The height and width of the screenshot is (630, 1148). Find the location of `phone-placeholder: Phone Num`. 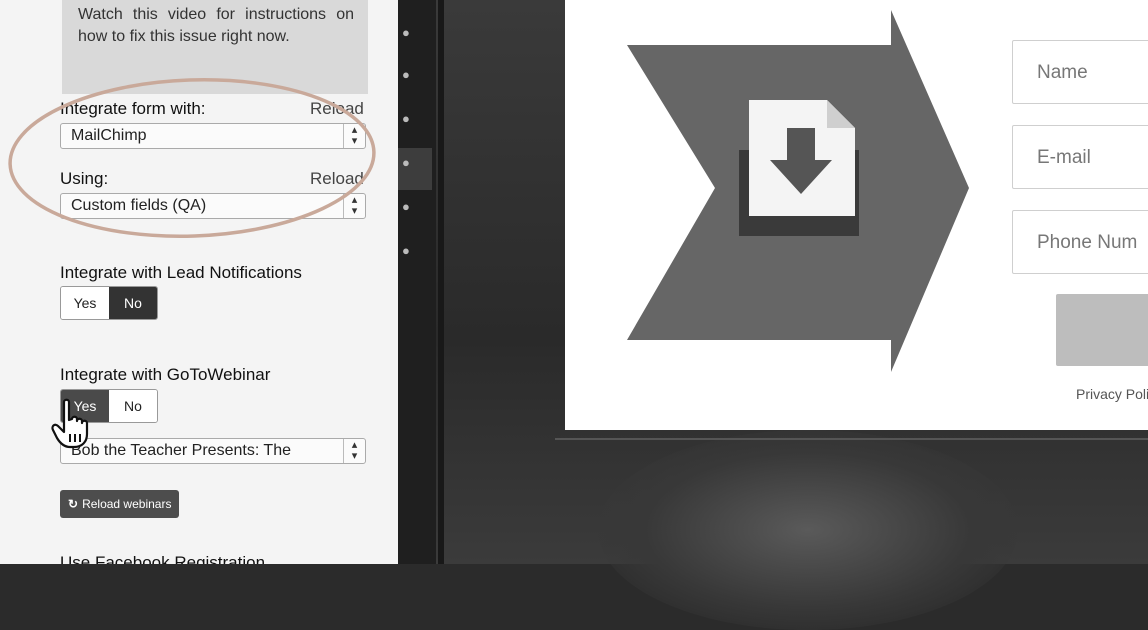

phone-placeholder: Phone Num is located at coordinates (1087, 242).